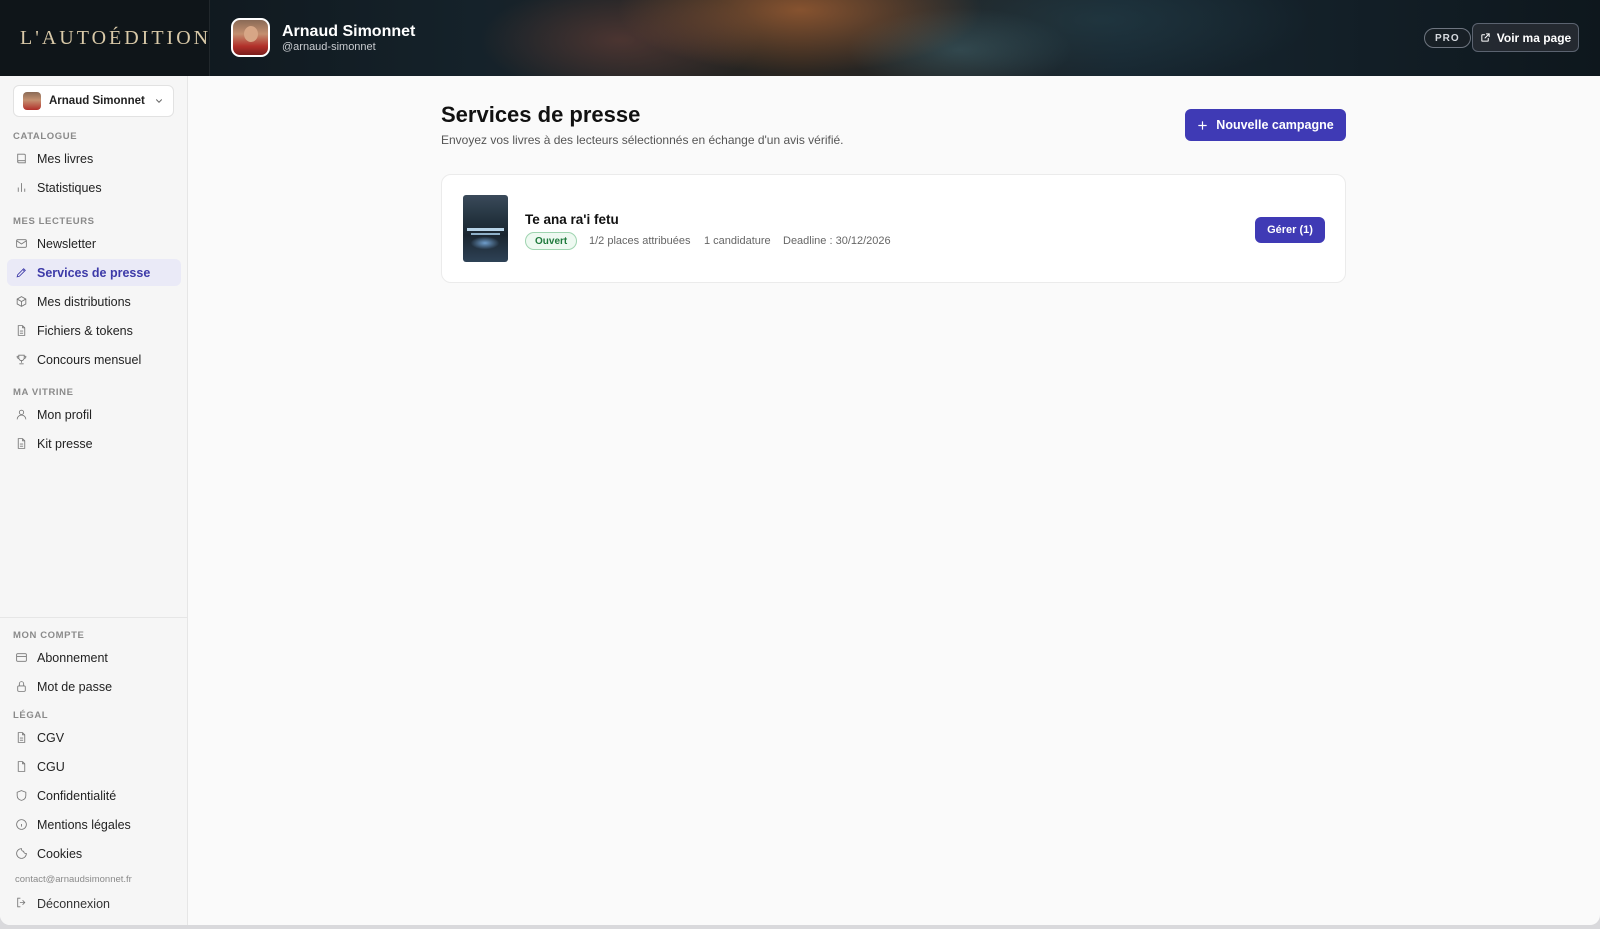 The height and width of the screenshot is (929, 1600). Describe the element at coordinates (51, 737) in the screenshot. I see `sidebar-item-label: CGV` at that location.